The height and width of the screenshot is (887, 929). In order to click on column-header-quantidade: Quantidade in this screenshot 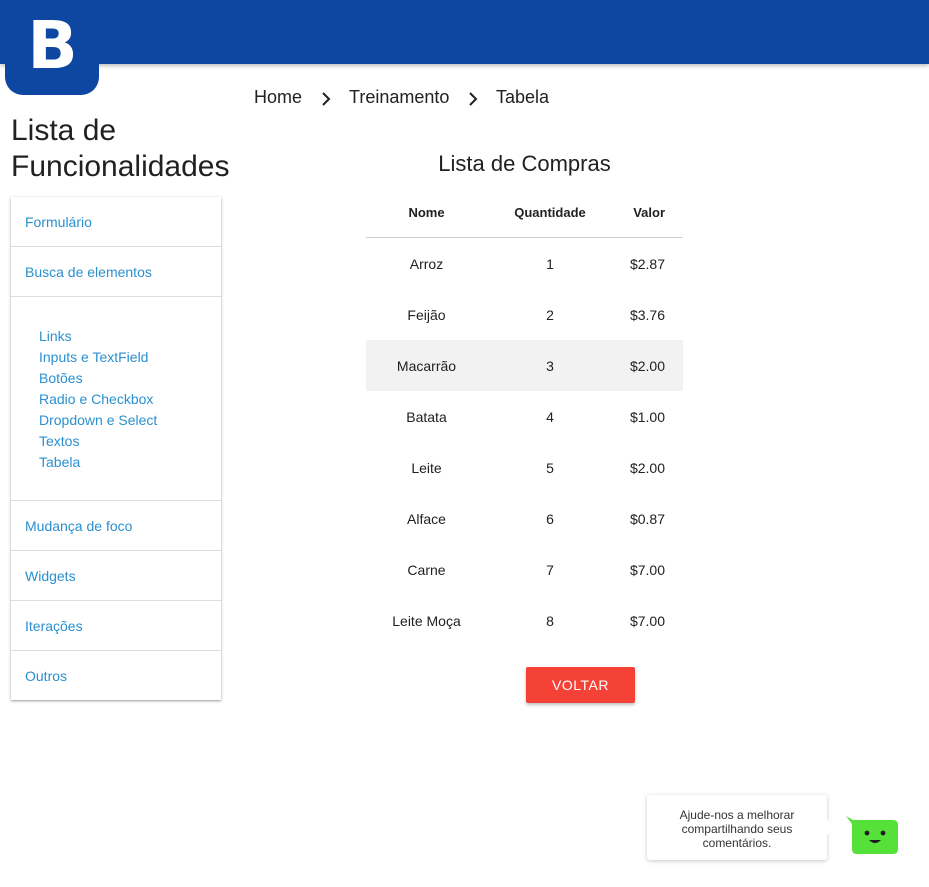, I will do `click(550, 212)`.